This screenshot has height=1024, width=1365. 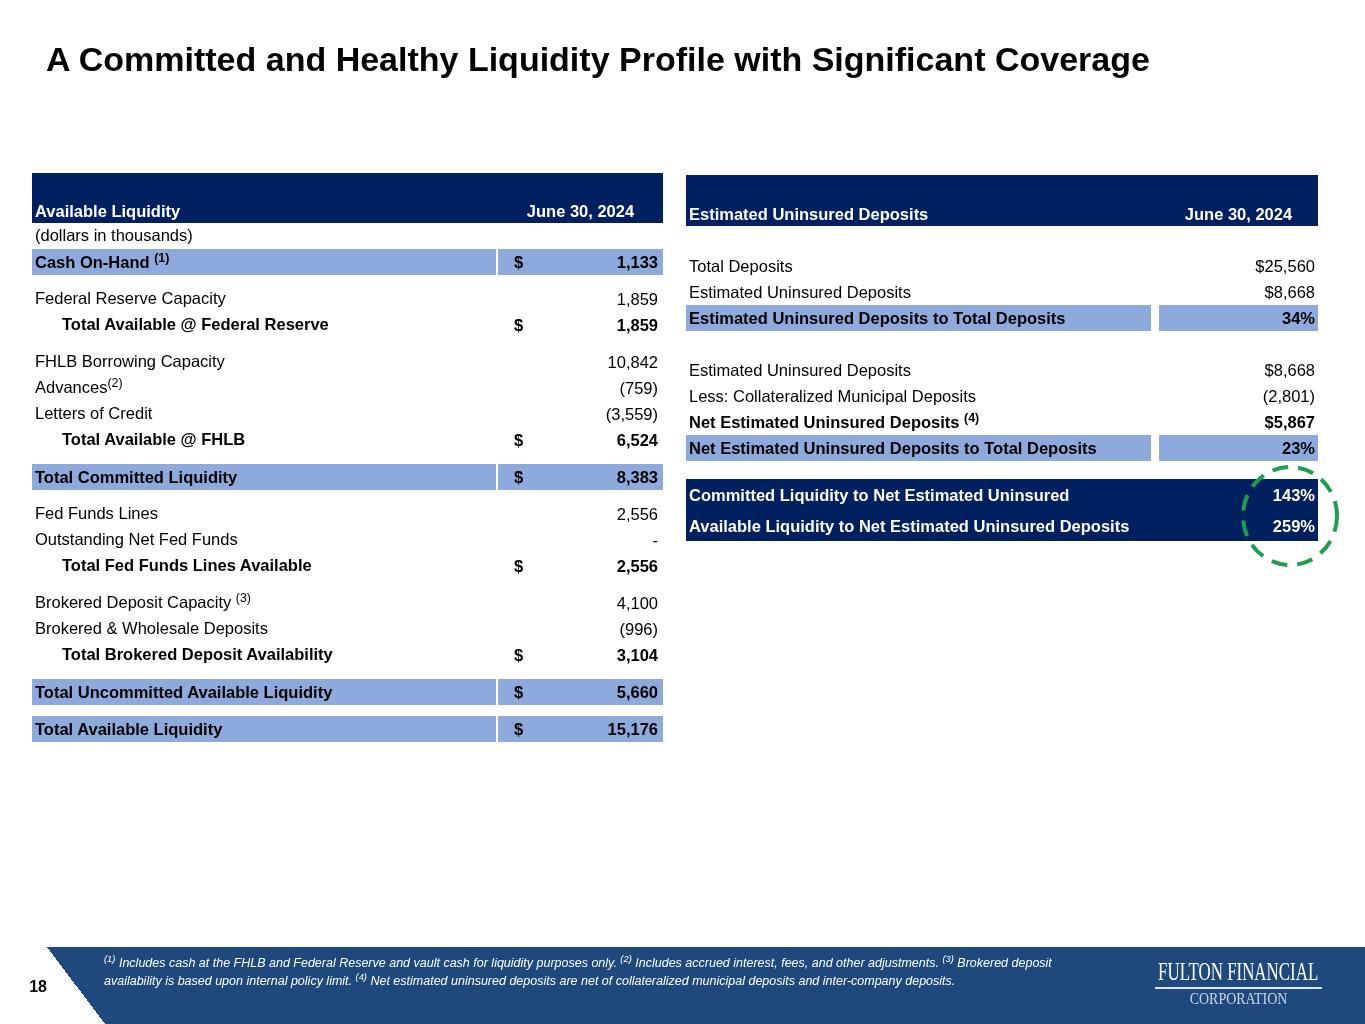 What do you see at coordinates (136, 539) in the screenshot?
I see `row-label: Outstanding Net Fed Funds` at bounding box center [136, 539].